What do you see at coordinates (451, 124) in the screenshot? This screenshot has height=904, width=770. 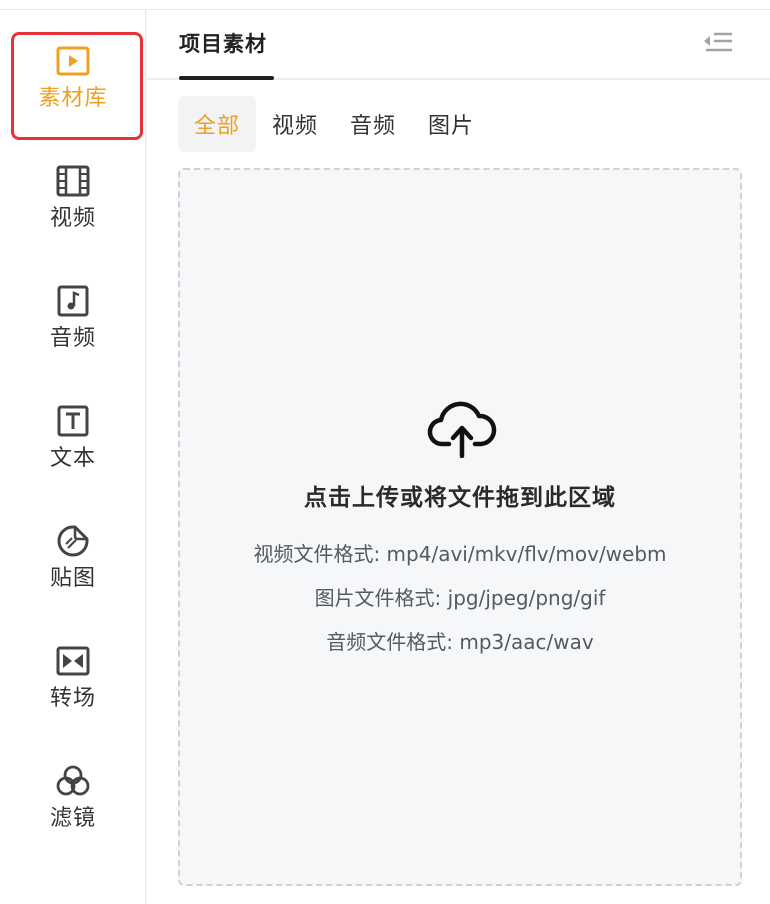 I see `tab-image: 图片` at bounding box center [451, 124].